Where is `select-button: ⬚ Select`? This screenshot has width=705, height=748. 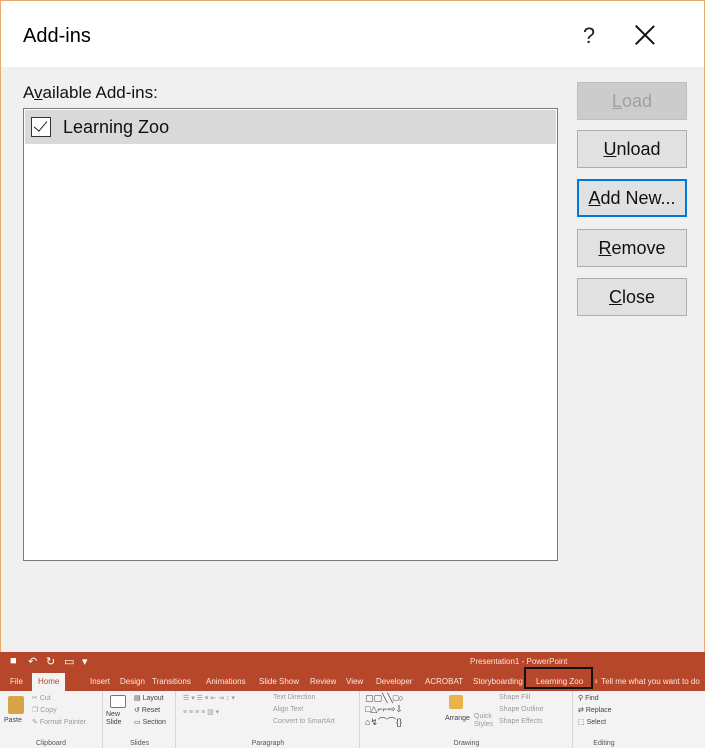 select-button: ⬚ Select is located at coordinates (592, 722).